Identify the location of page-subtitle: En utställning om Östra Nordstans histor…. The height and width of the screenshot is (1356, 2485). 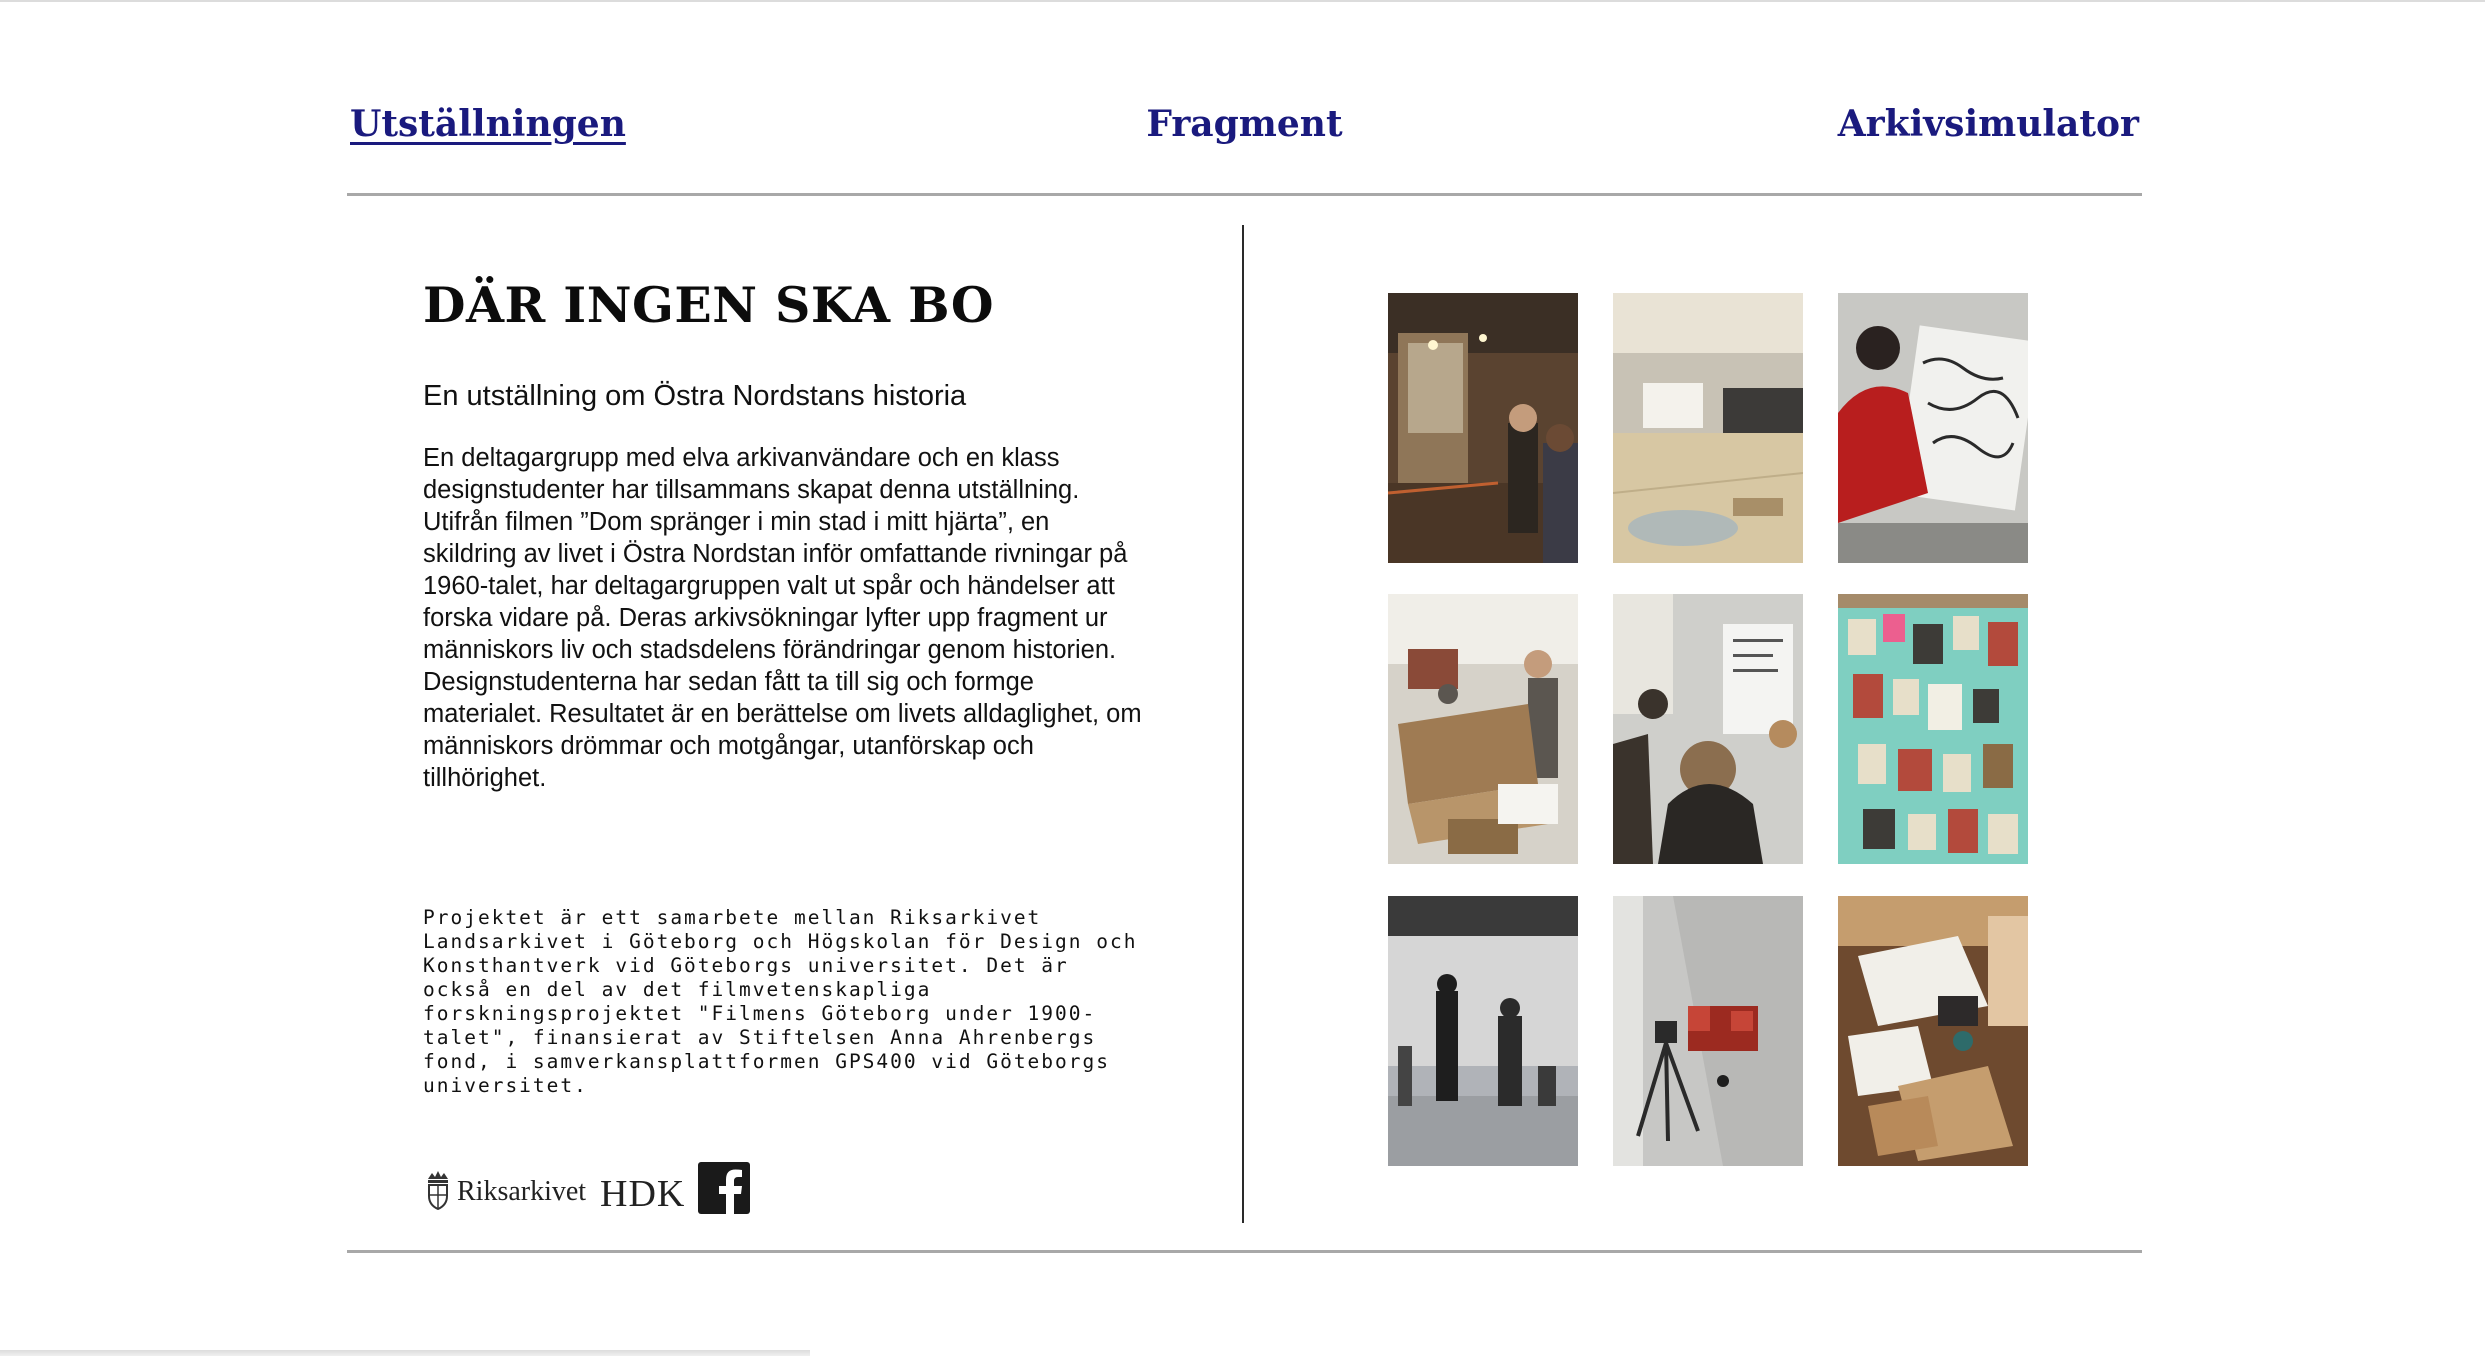
(695, 396).